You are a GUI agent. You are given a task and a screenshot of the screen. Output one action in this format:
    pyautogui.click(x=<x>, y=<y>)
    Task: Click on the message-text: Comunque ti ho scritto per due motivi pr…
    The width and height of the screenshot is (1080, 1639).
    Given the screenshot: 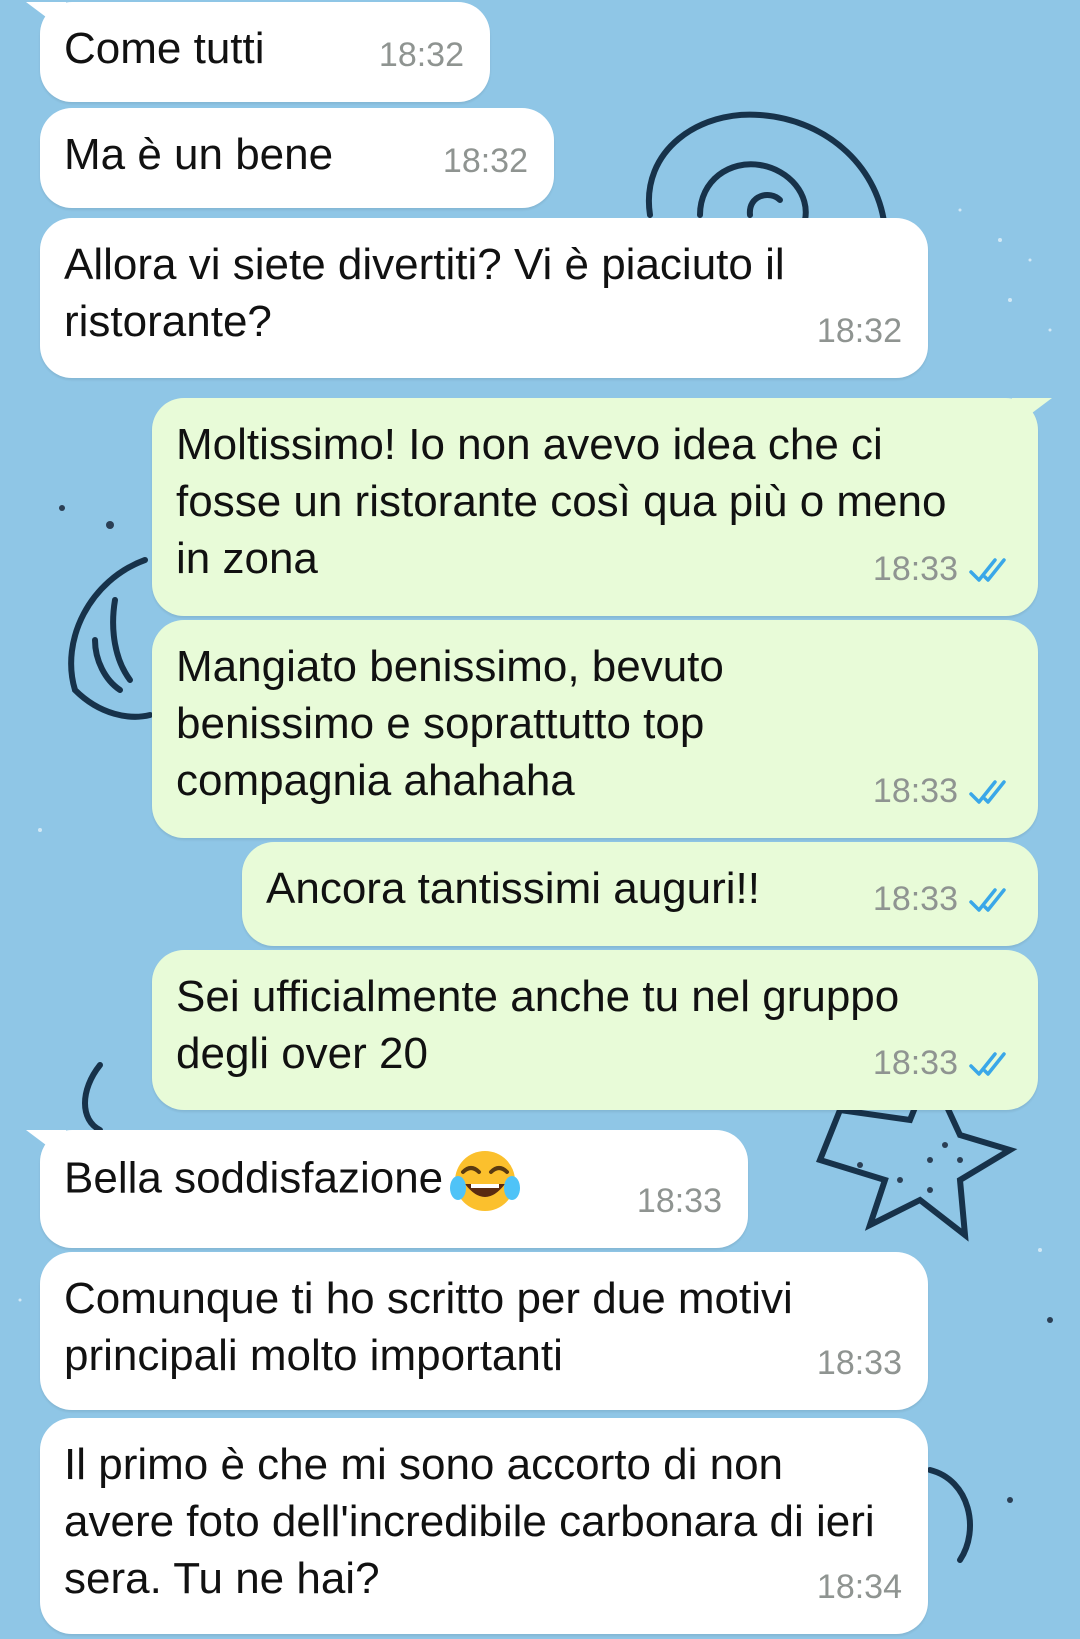 What is the action you would take?
    pyautogui.click(x=428, y=1327)
    